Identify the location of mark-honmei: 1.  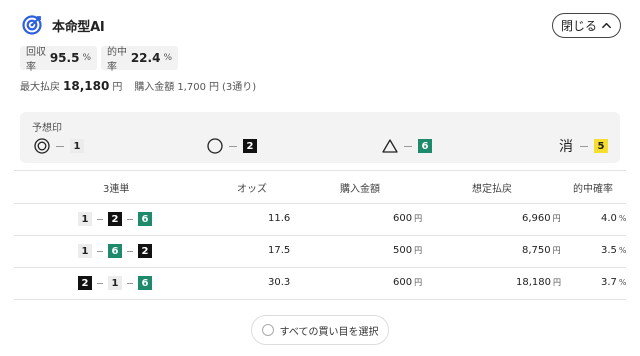
(59, 146).